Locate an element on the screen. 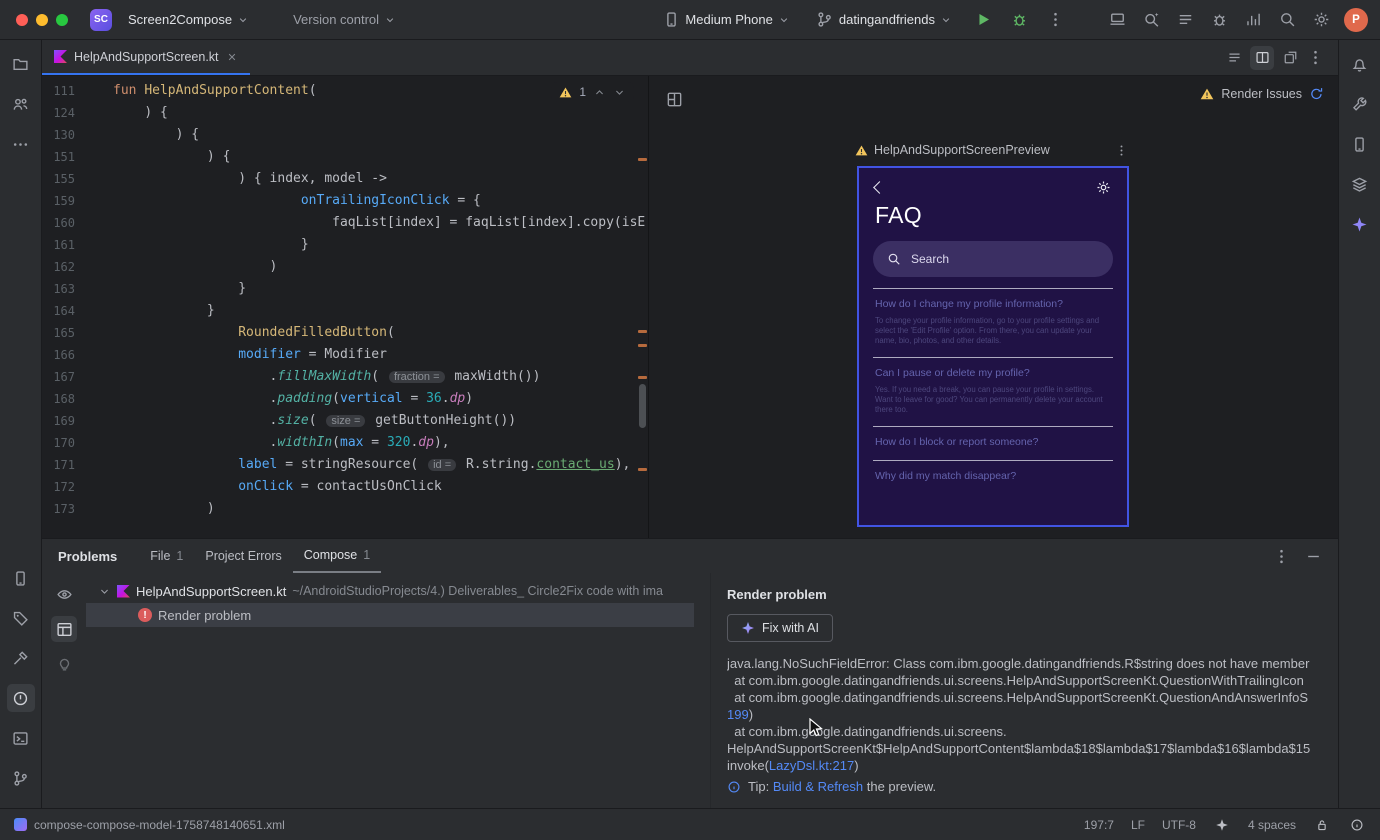 This screenshot has height=840, width=1380. commit-icon is located at coordinates (21, 104).